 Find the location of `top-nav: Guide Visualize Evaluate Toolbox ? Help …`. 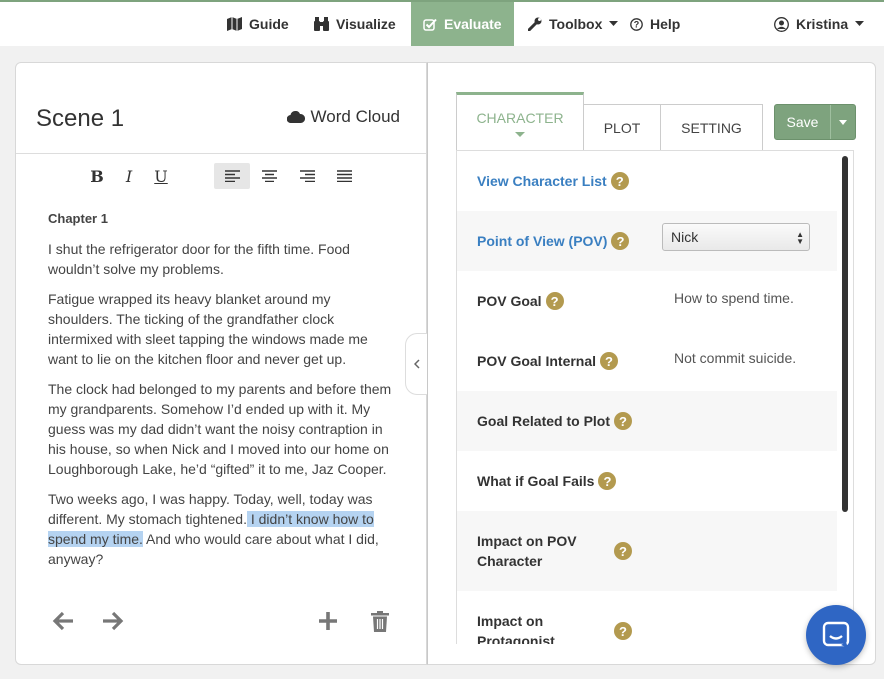

top-nav: Guide Visualize Evaluate Toolbox ? Help … is located at coordinates (442, 23).